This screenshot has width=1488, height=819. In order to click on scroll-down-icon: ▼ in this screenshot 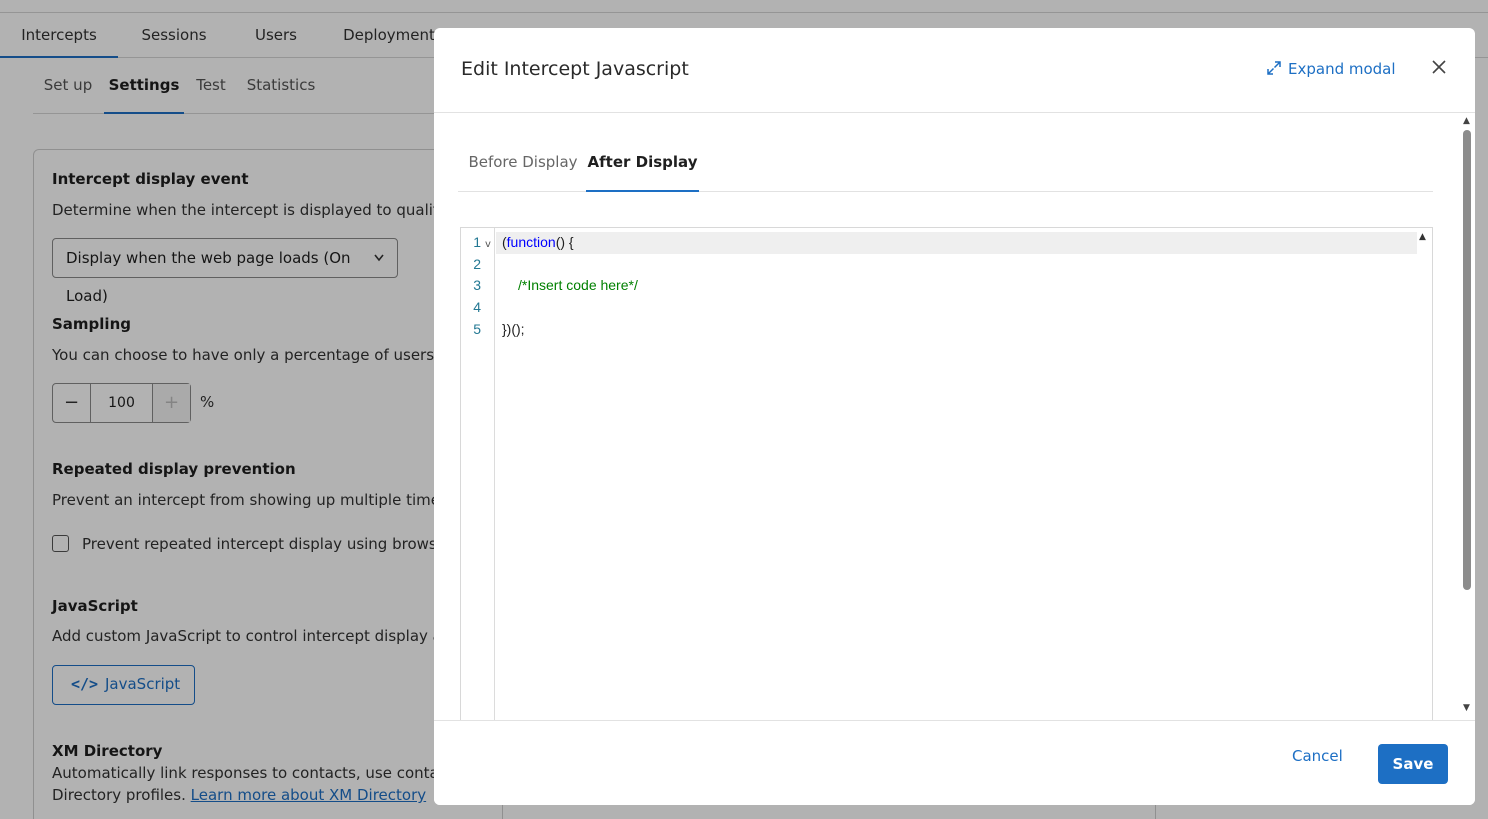, I will do `click(1466, 708)`.